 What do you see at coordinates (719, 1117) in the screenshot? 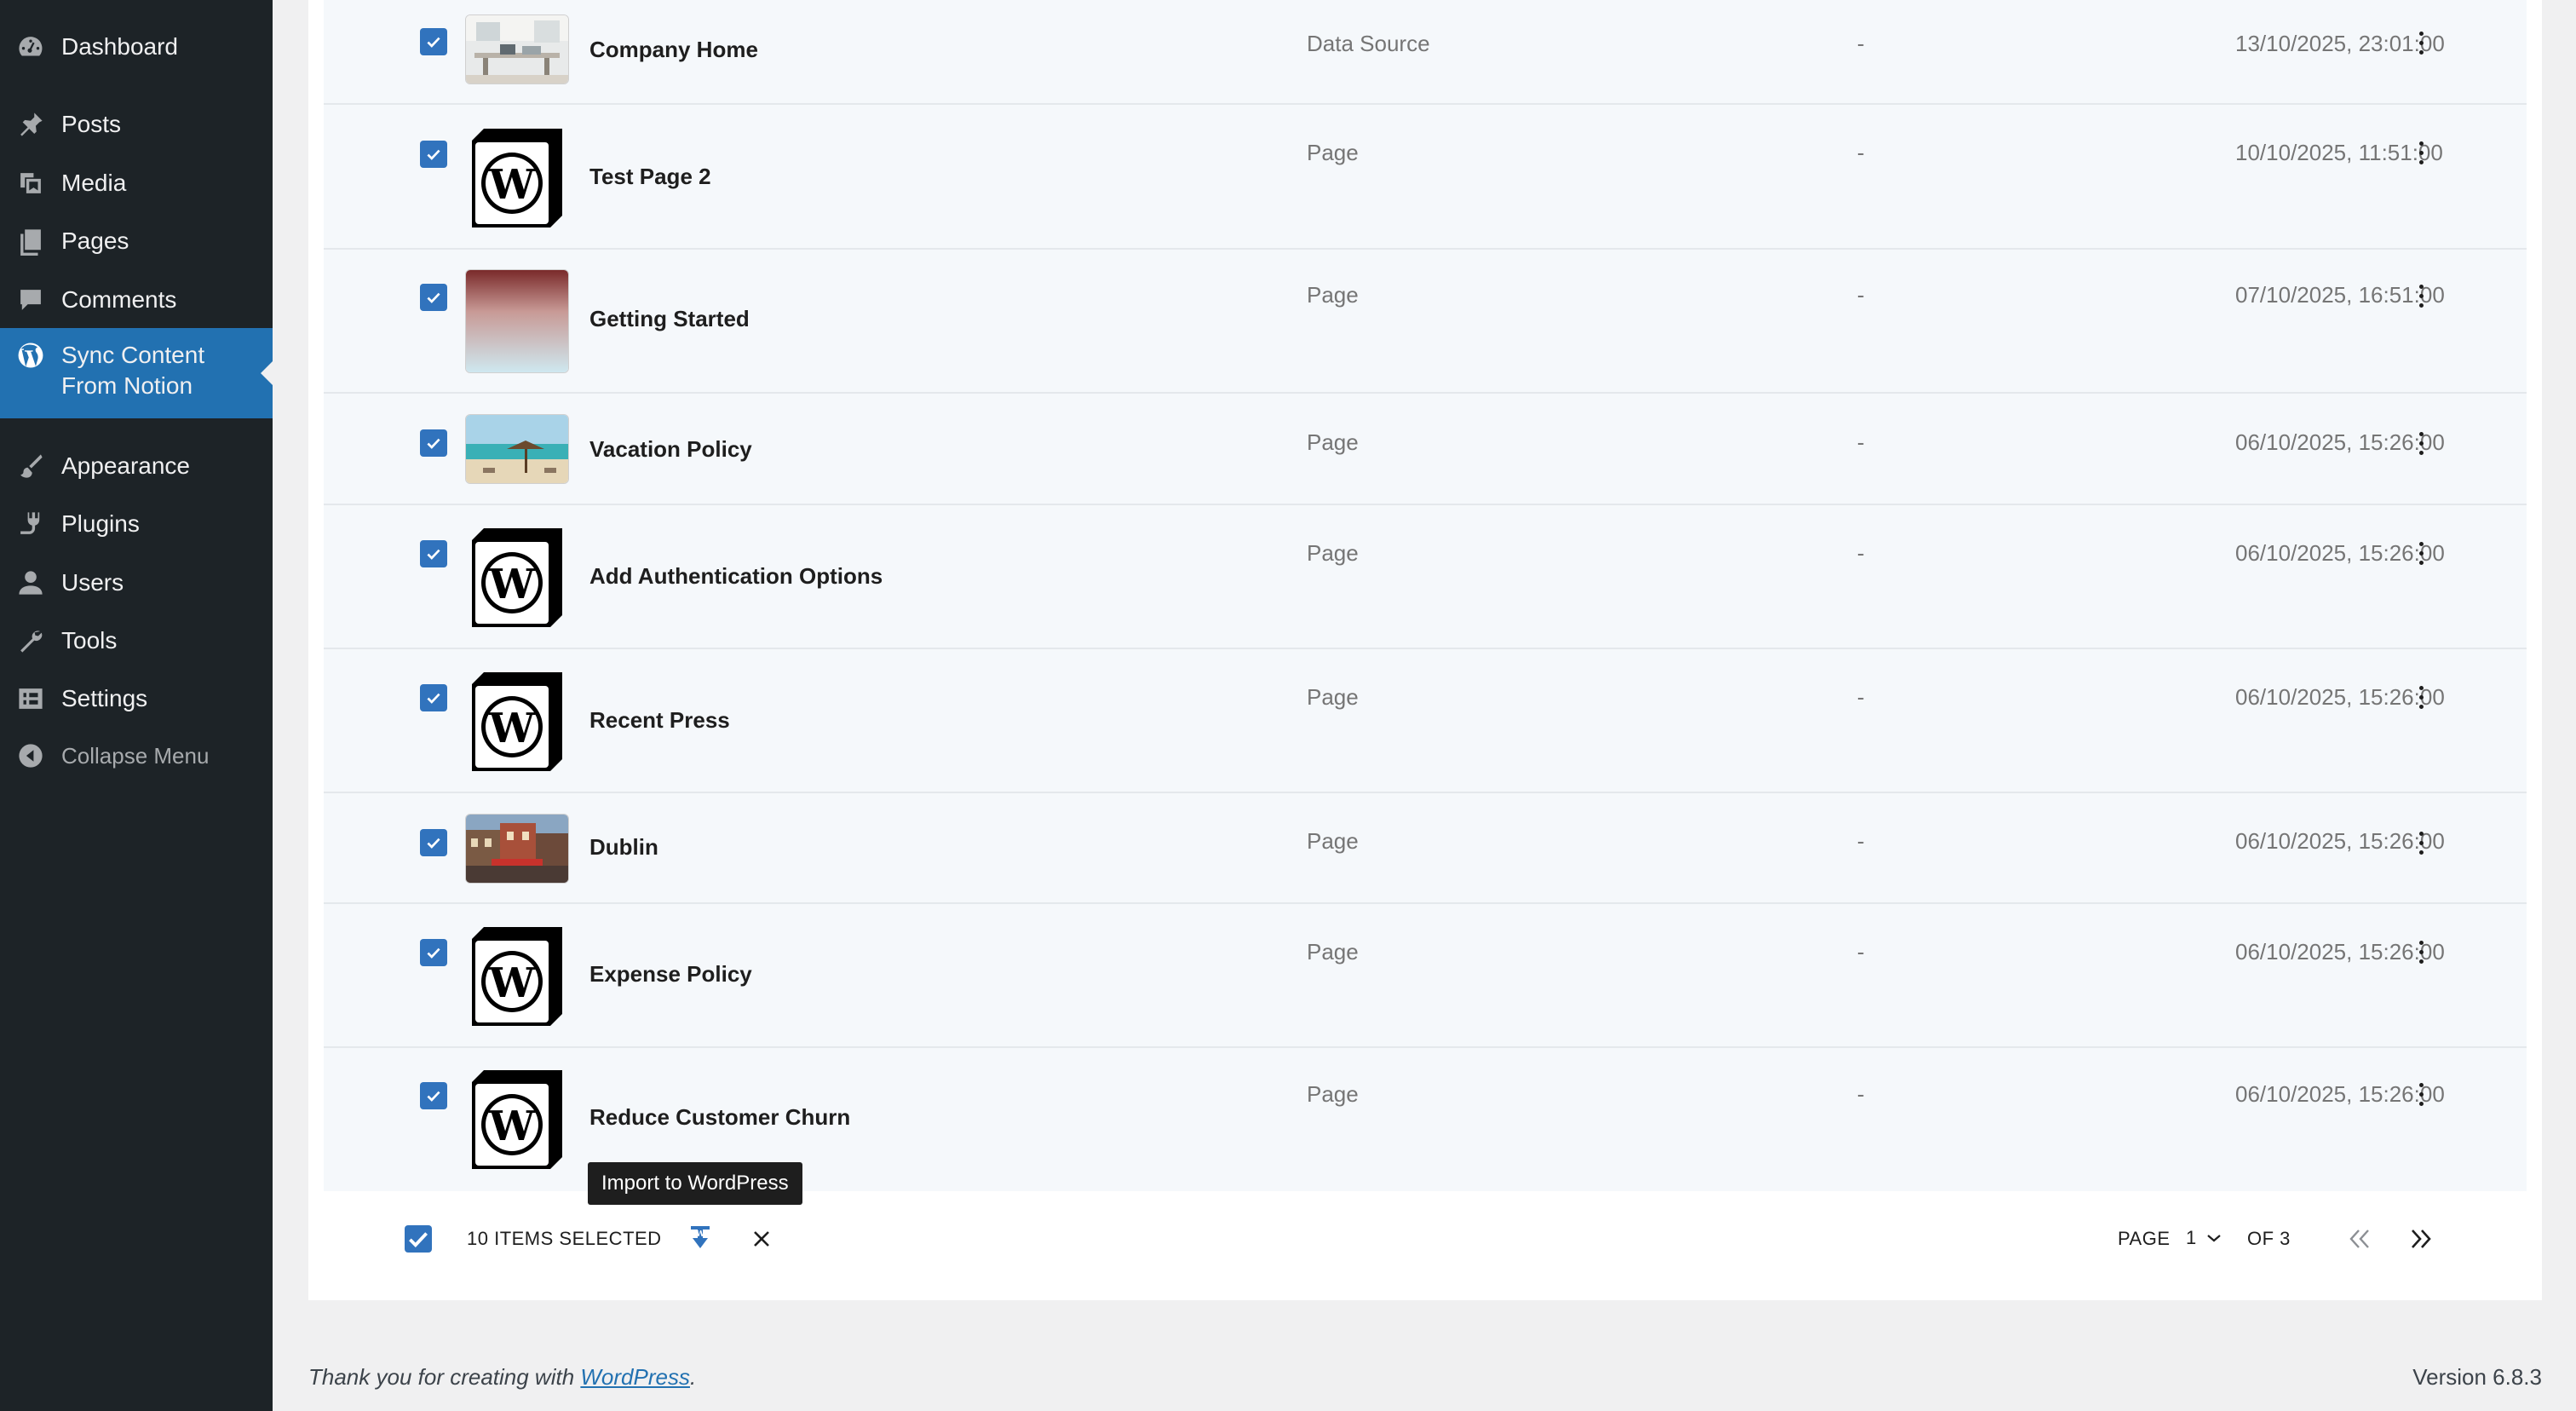
I see `row-title: Reduce Customer Churn` at bounding box center [719, 1117].